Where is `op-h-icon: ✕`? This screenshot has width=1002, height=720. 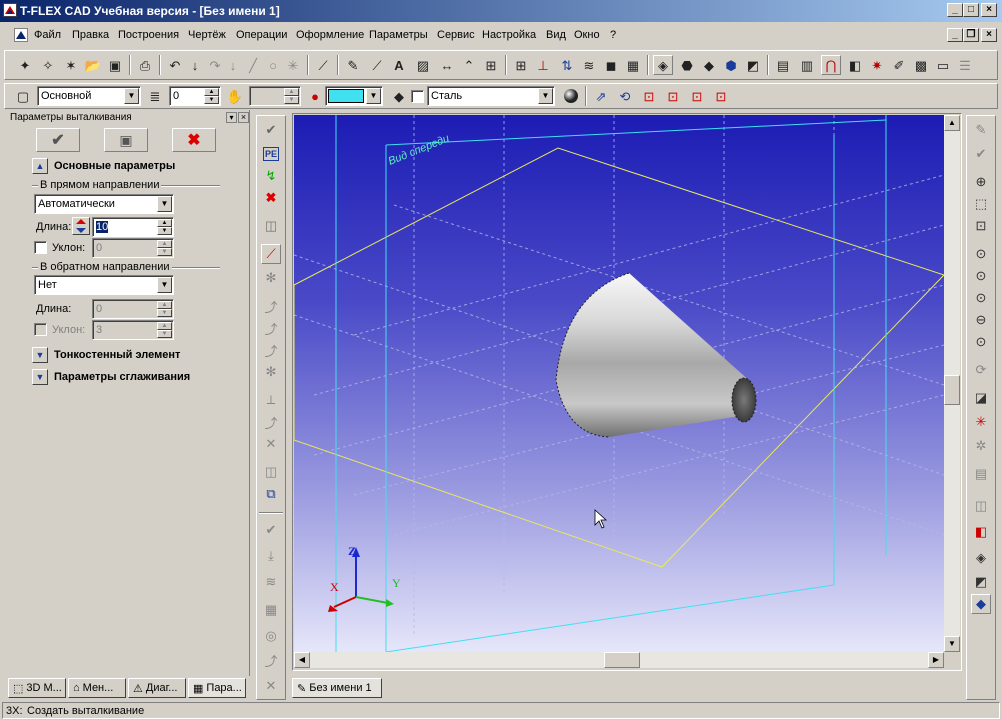 op-h-icon: ✕ is located at coordinates (271, 444).